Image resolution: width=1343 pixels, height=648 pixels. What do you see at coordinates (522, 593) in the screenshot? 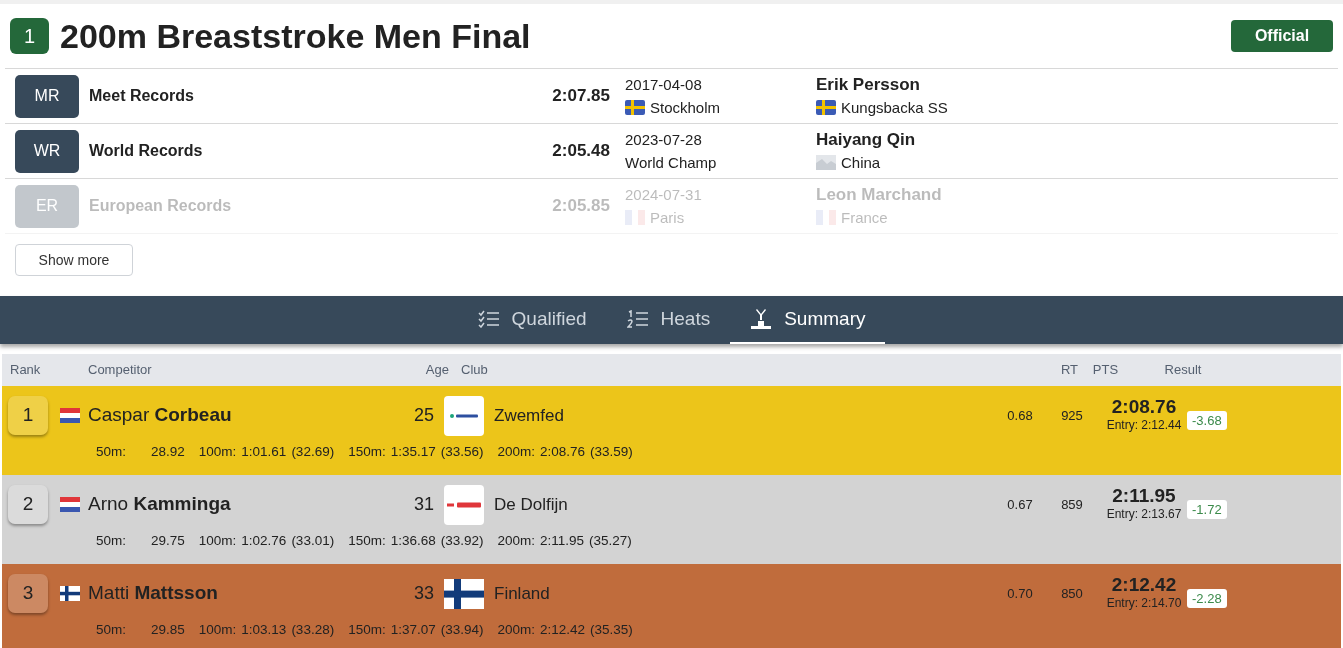
I see `club-name: Finland` at bounding box center [522, 593].